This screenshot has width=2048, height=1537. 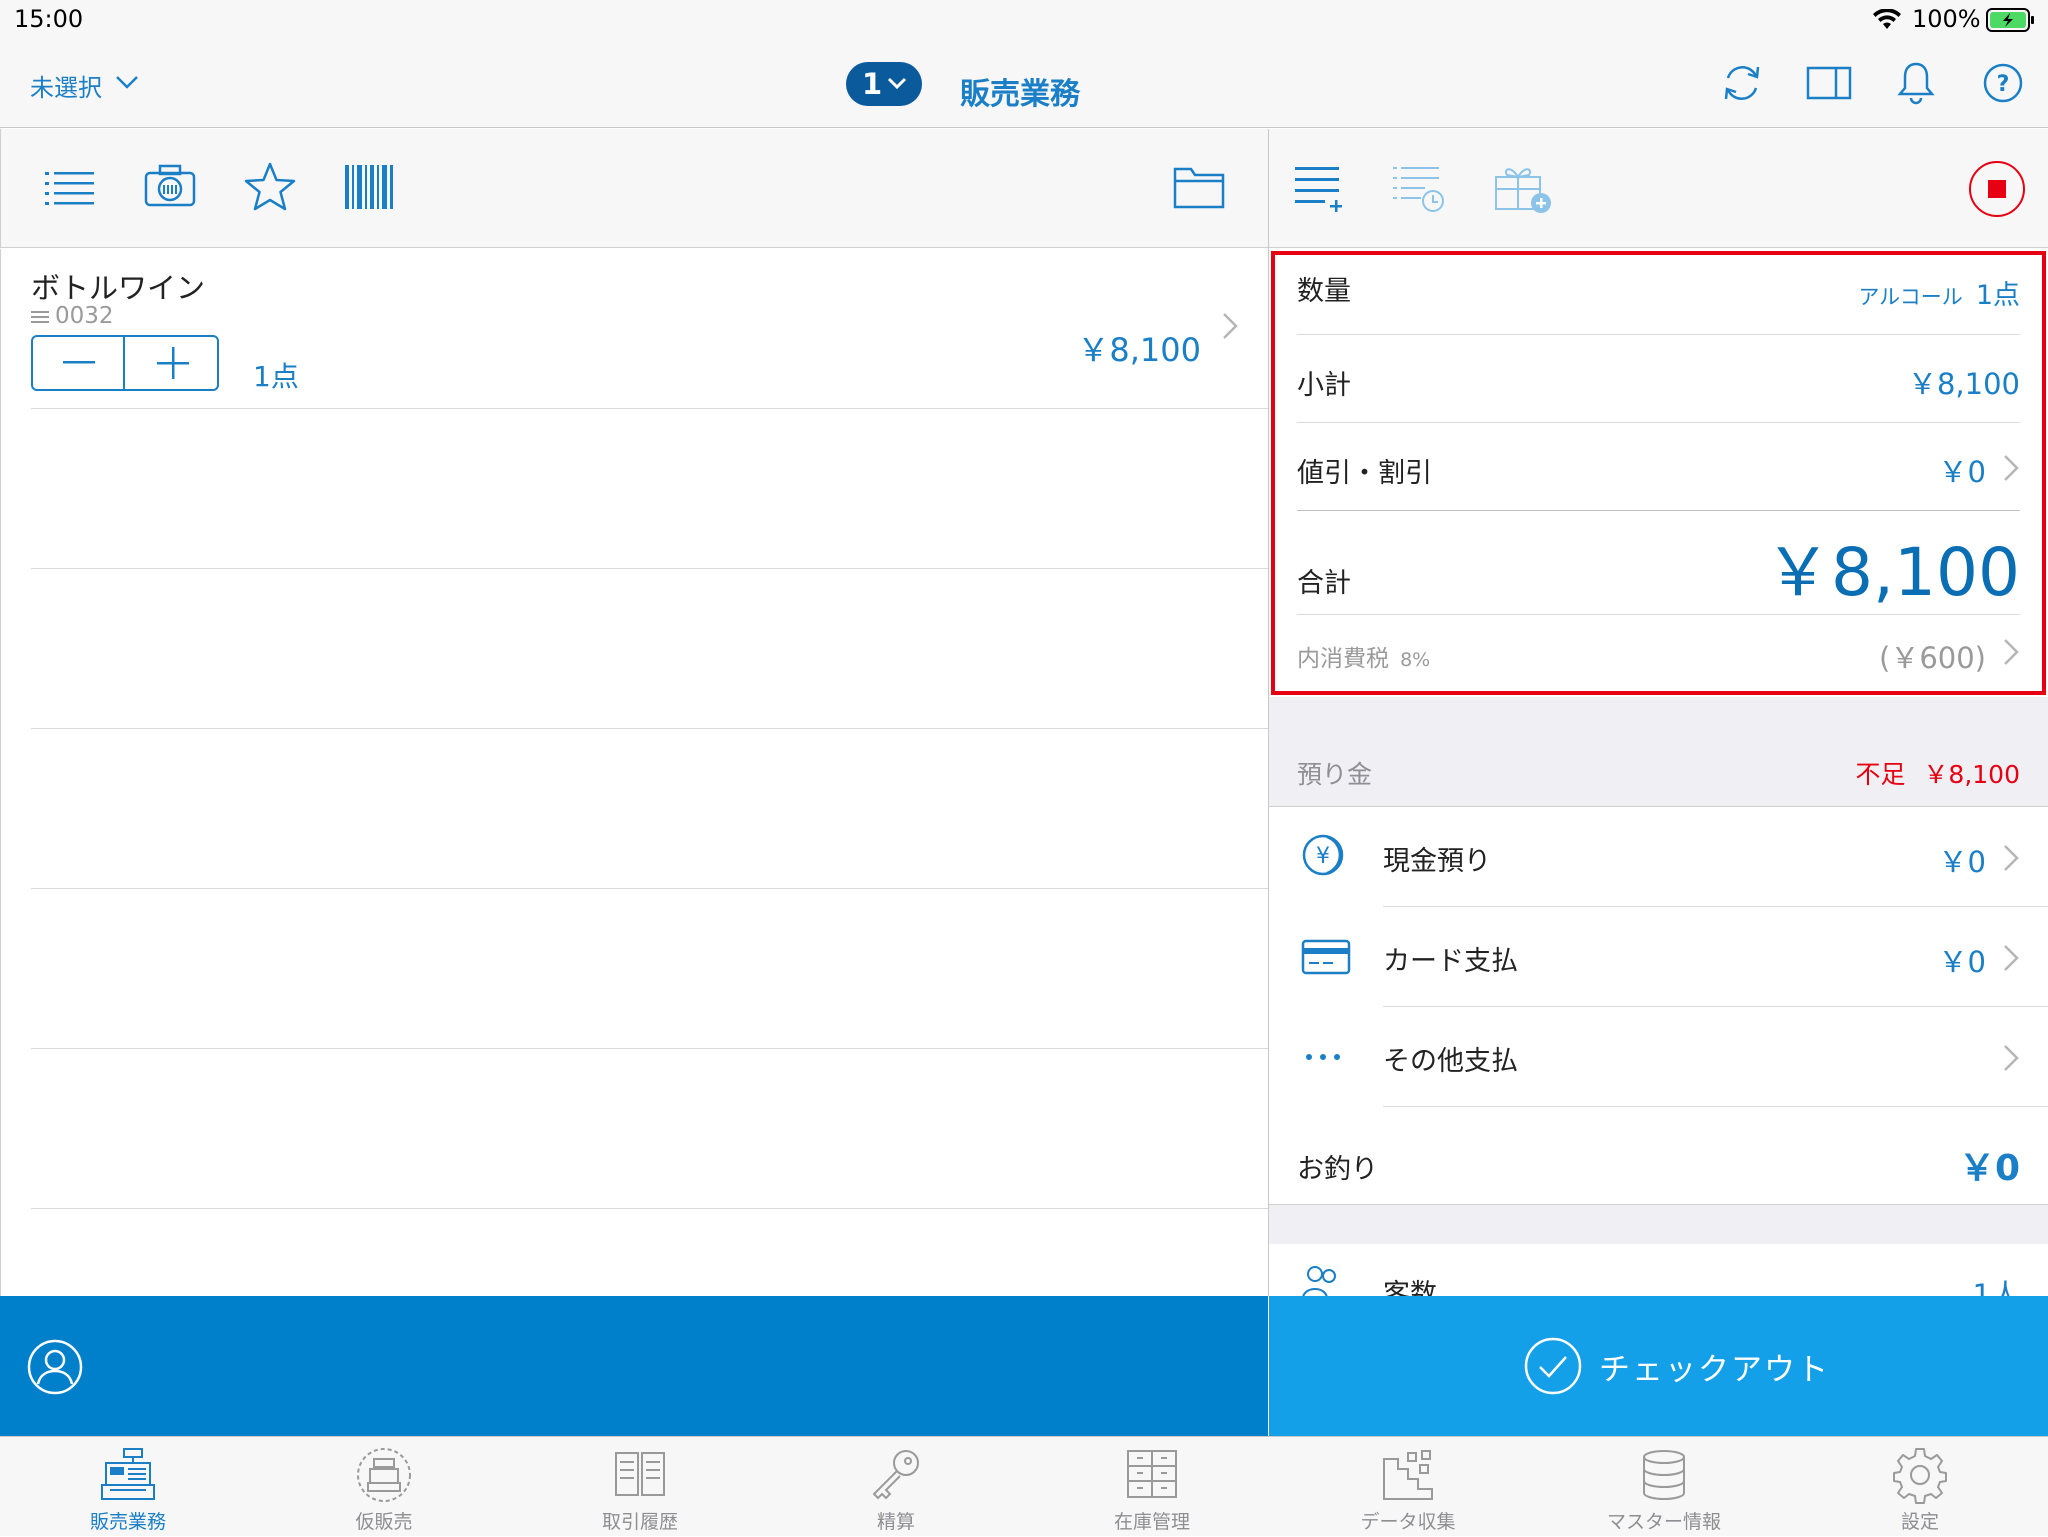 I want to click on shortage-info: 不足 ￥8,100, so click(x=1937, y=773).